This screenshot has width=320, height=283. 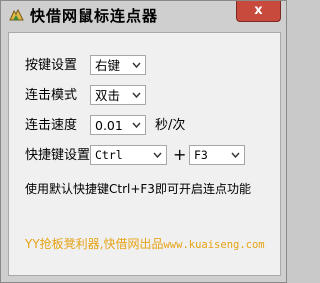 I want to click on hotkey-key-select: F3, so click(x=217, y=155).